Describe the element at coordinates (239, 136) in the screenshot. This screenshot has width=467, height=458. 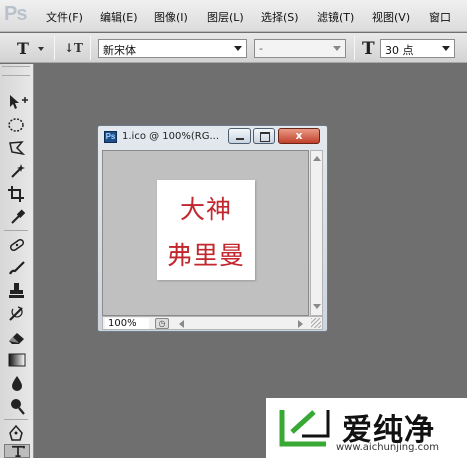
I see `minimize-button` at that location.